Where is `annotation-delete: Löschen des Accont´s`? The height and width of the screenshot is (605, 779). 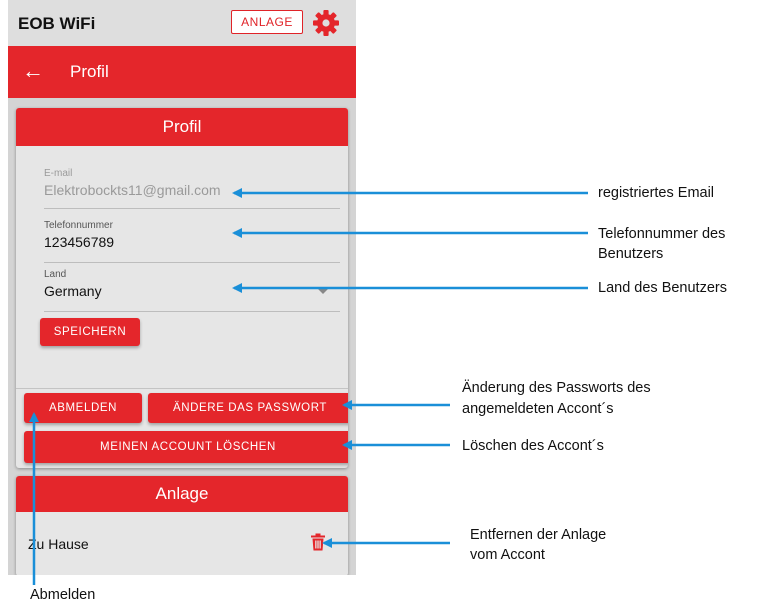 annotation-delete: Löschen des Accont´s is located at coordinates (533, 446).